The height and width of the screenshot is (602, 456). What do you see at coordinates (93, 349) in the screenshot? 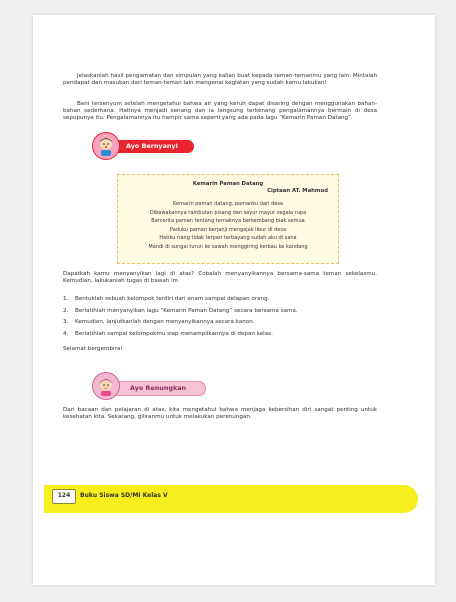
I see `closing-text: Selamat bergembira!` at bounding box center [93, 349].